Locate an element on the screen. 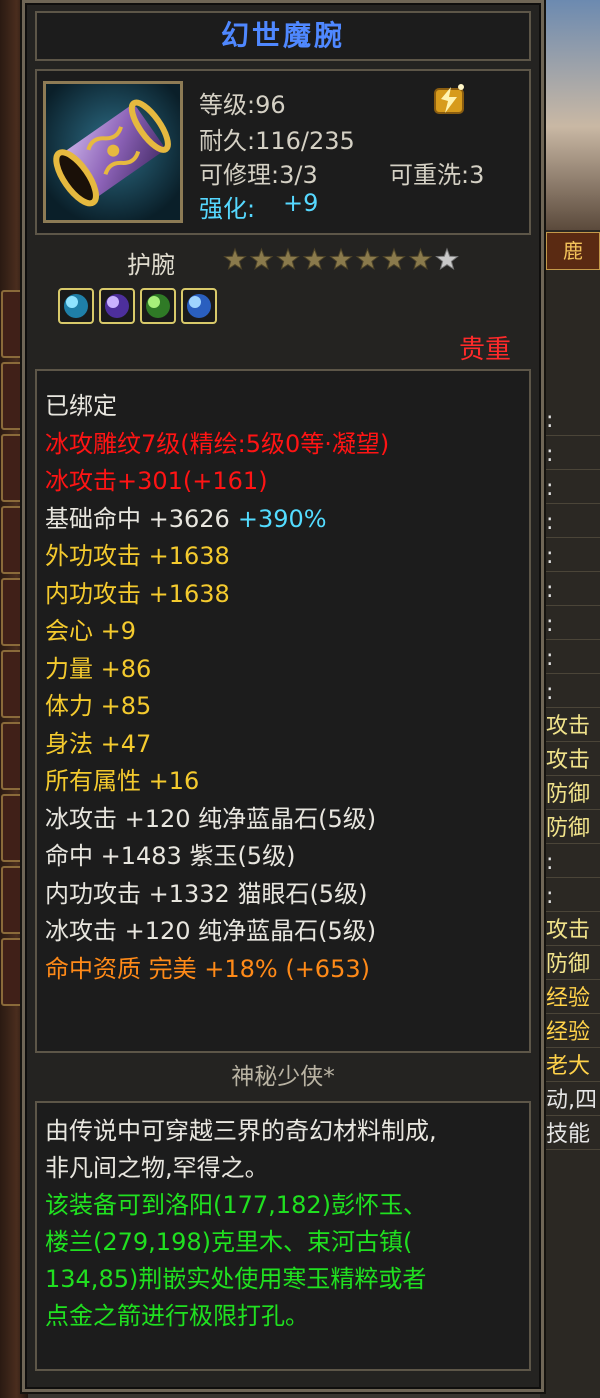  description-location-line: 134,85)荆嵌实处使用寒玉精粹或者 is located at coordinates (236, 1279).